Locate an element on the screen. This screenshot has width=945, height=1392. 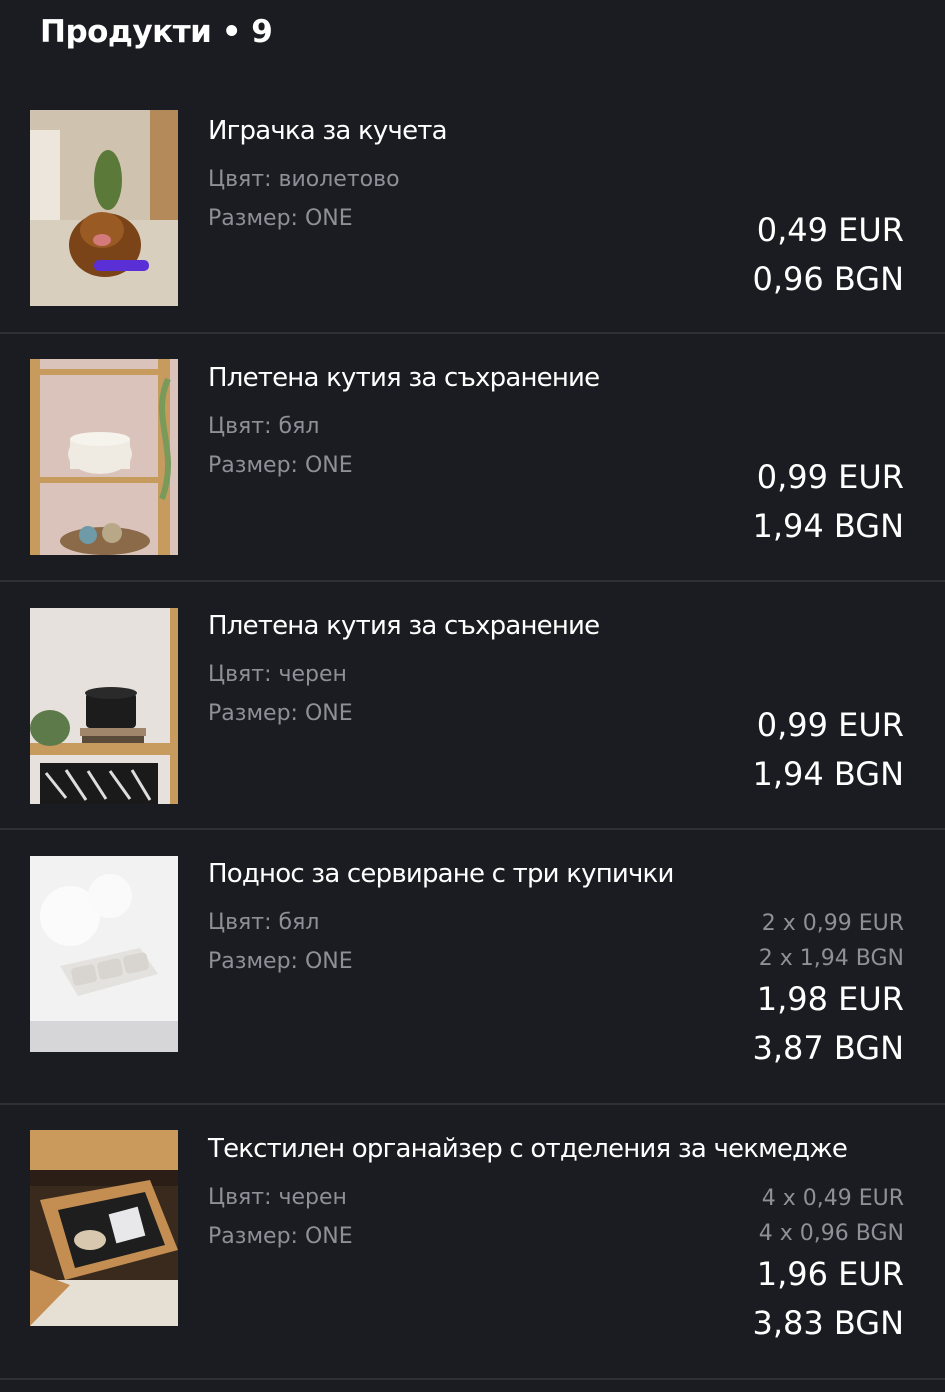
price-eur: 1,98 EUR is located at coordinates (830, 999).